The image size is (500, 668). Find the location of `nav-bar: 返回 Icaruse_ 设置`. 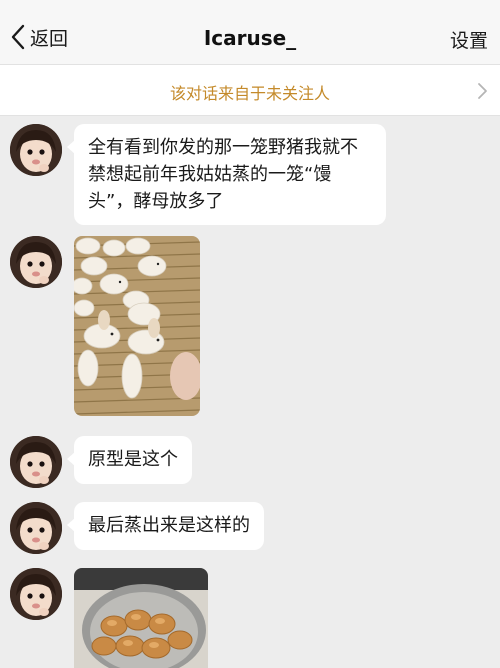

nav-bar: 返回 Icaruse_ 设置 is located at coordinates (250, 32).